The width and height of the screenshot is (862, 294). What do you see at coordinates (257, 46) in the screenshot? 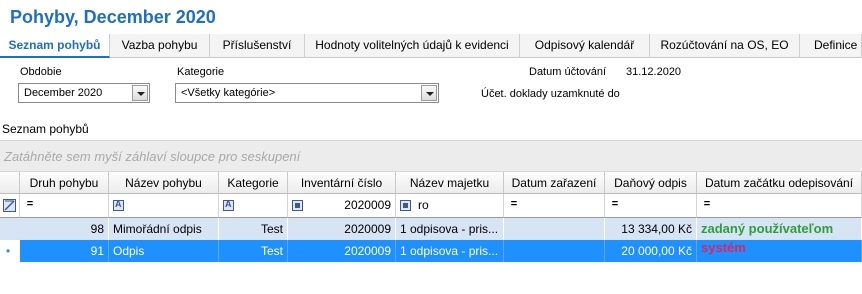
I see `tab-prislusenstvi: Příslušenství` at bounding box center [257, 46].